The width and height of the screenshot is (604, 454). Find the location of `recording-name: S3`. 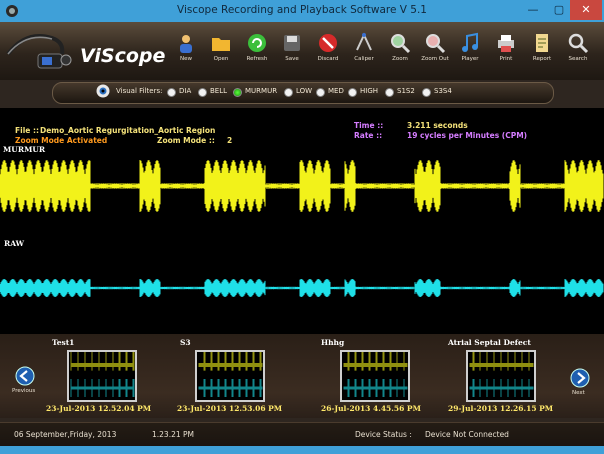

recording-name: S3 is located at coordinates (185, 342).